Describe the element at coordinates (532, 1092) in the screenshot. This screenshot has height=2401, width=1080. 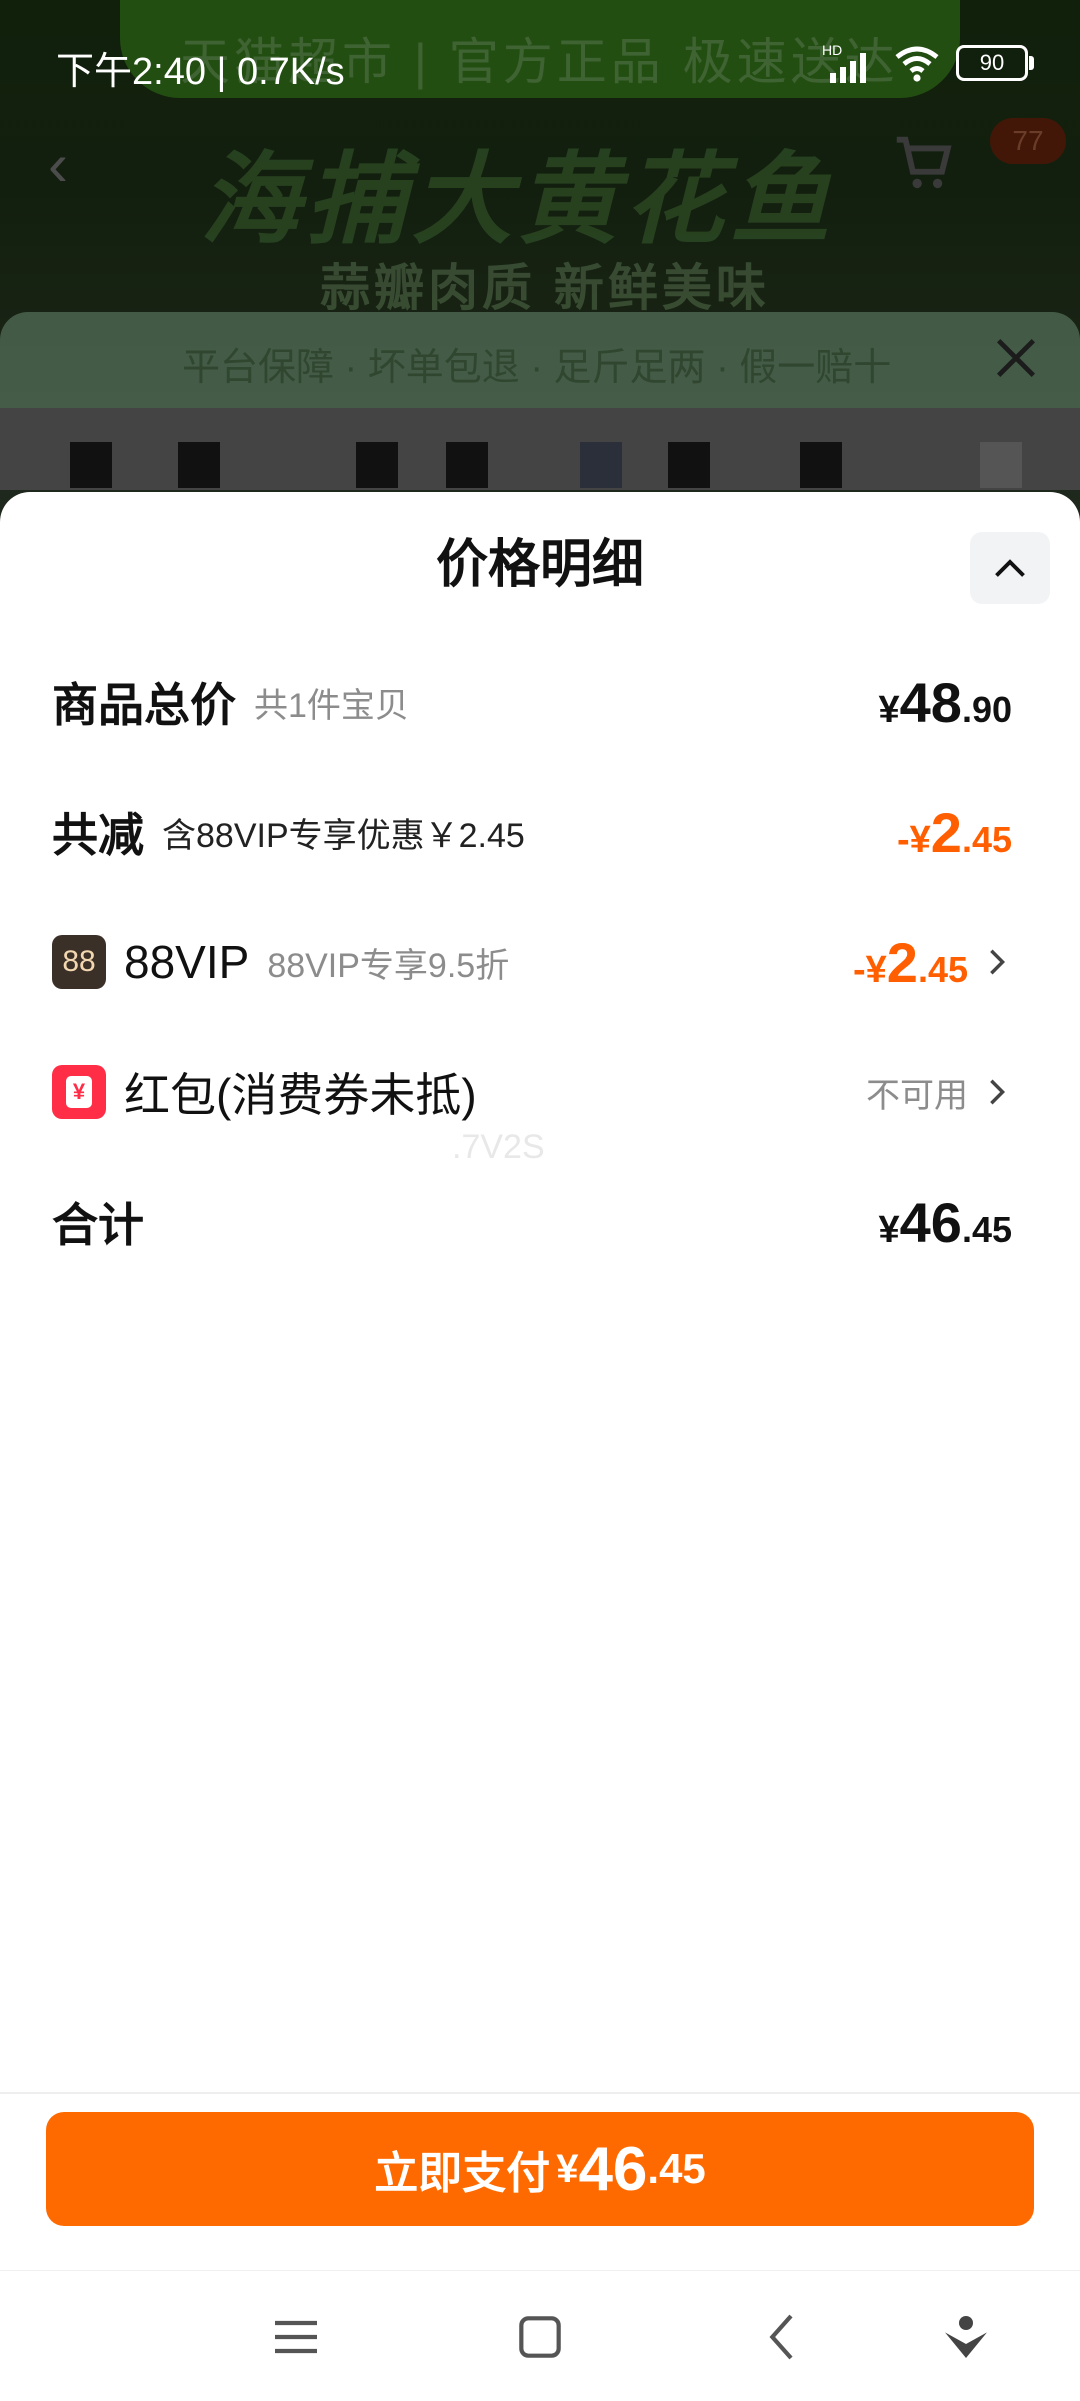
I see `red-packet-row: ¥ 红包(消费券未抵) 不可用` at that location.